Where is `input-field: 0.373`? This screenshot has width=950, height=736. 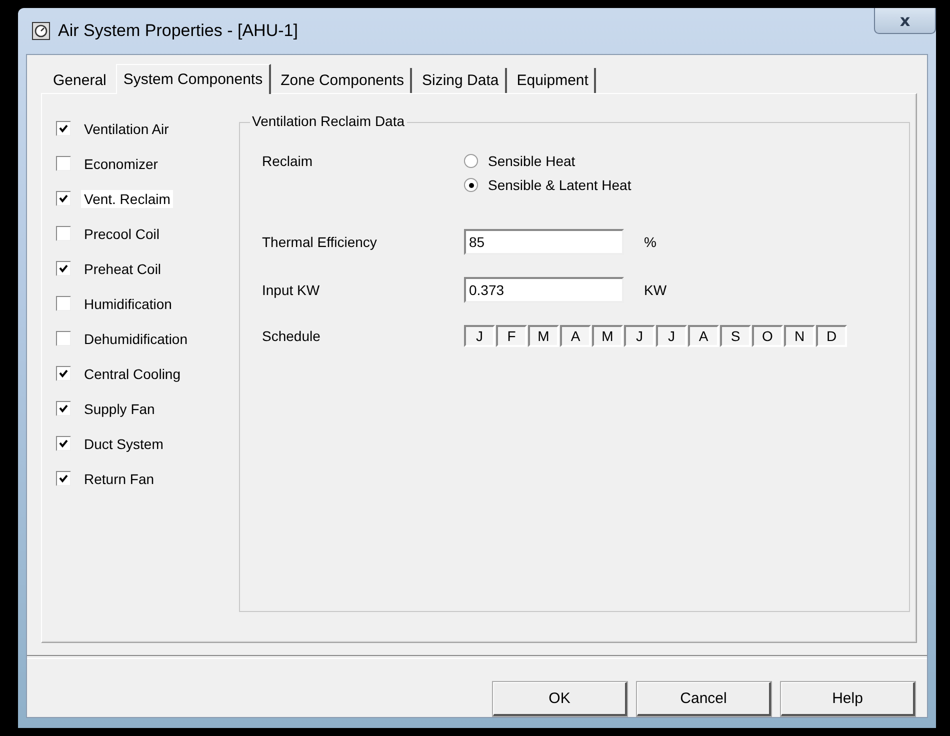
input-field: 0.373 is located at coordinates (544, 290).